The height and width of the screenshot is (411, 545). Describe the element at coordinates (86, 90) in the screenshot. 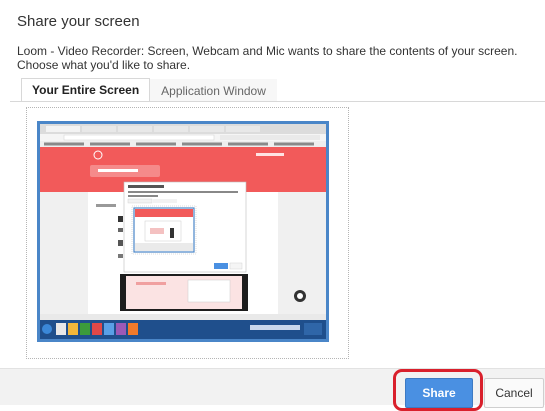

I see `tab-entire-screen: Your Entire Screen` at that location.